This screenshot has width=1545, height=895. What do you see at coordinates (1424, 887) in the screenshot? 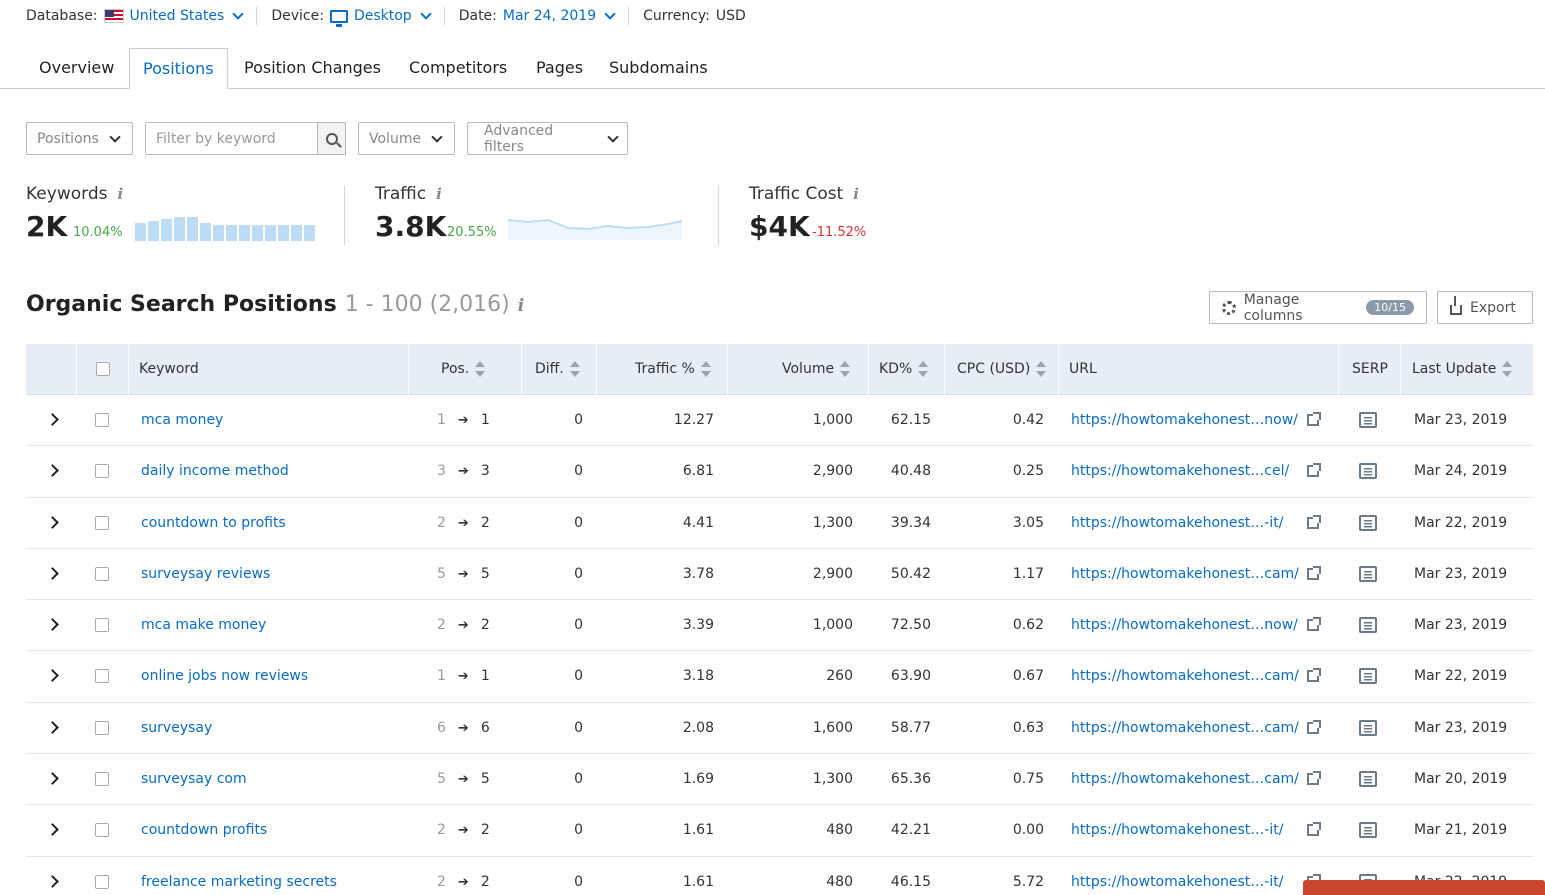
I see `help-widget` at bounding box center [1424, 887].